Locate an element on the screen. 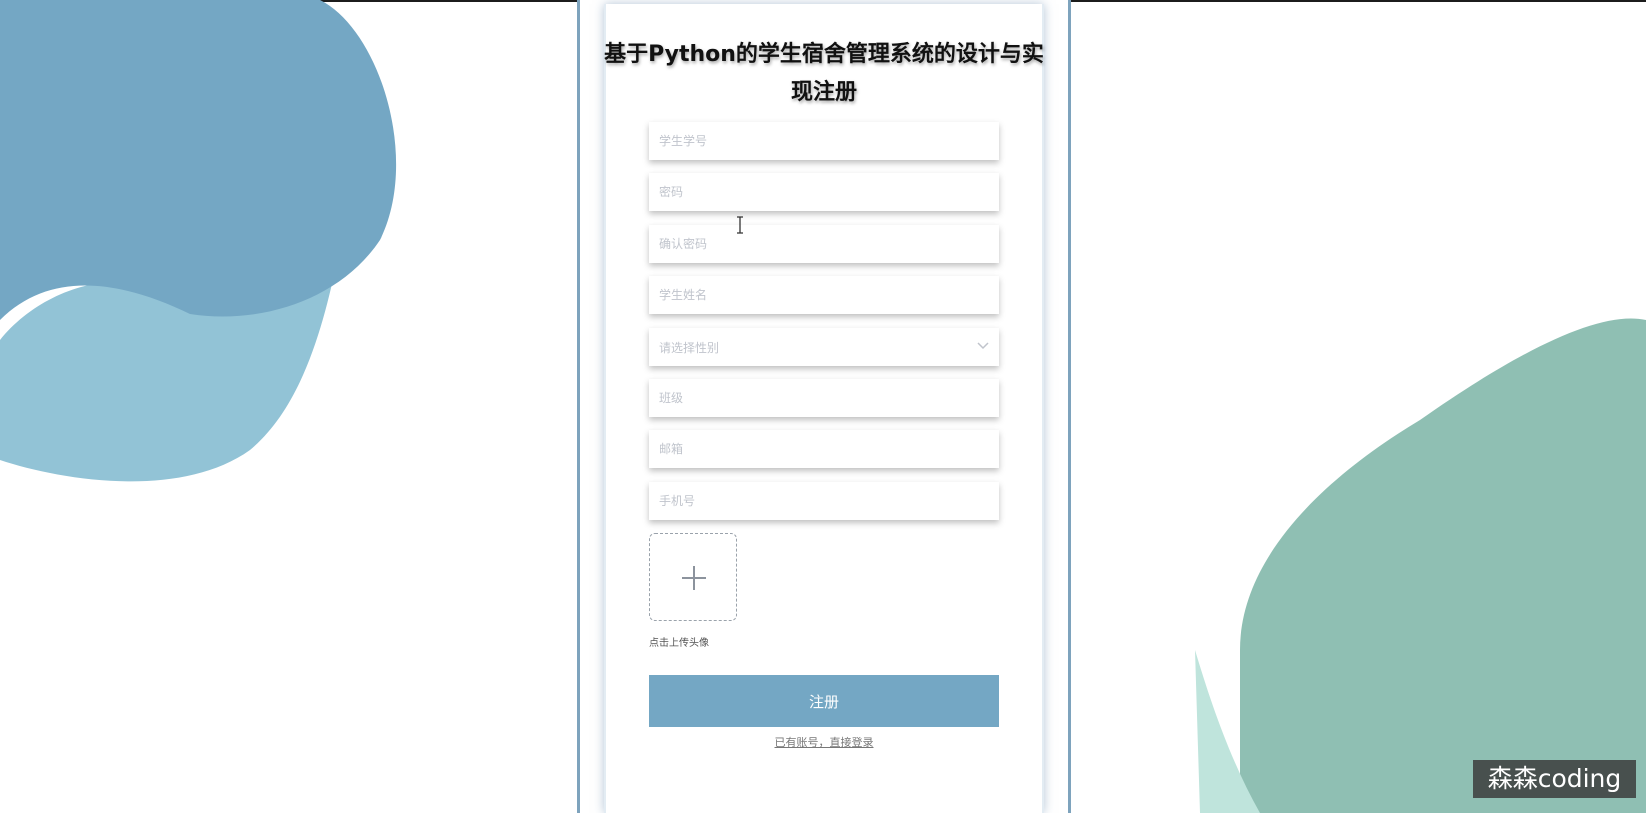  register-button: 注册 is located at coordinates (824, 701).